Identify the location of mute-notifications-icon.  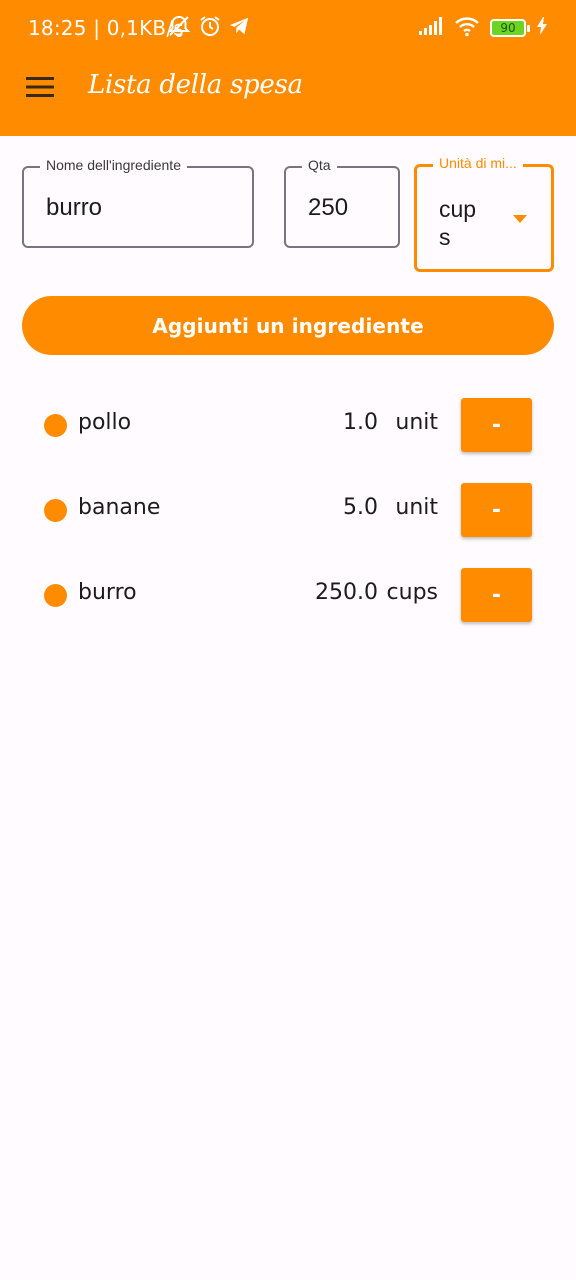
(179, 28).